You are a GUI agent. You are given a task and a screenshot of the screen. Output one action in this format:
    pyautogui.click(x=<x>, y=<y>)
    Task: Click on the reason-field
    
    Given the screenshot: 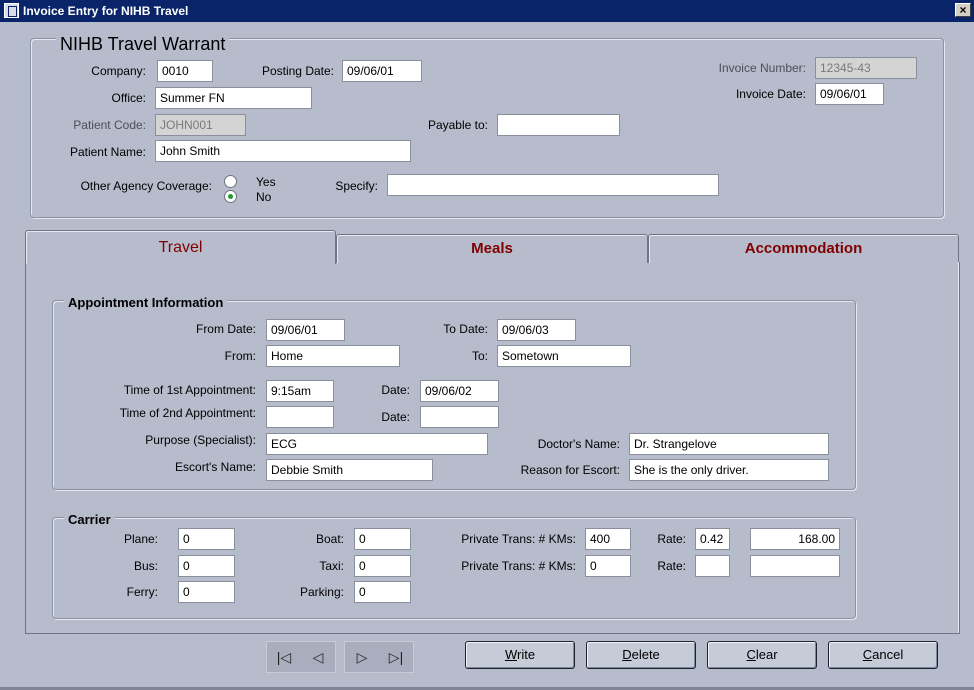 What is the action you would take?
    pyautogui.click(x=729, y=470)
    